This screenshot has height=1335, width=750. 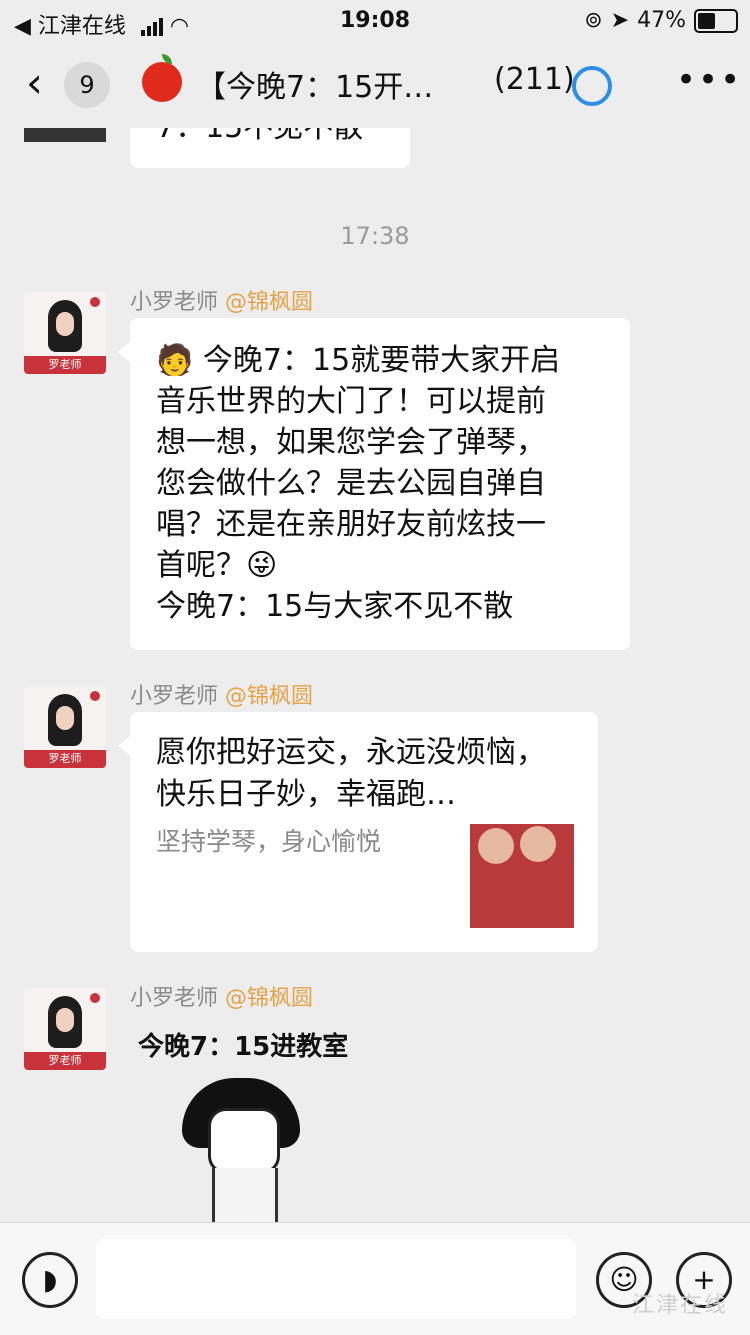 I want to click on link-card: 愿你把好运交，永远没烦恼，快乐日子妙，幸福跑… 坚持学琴，身心愉悦, so click(x=358, y=832).